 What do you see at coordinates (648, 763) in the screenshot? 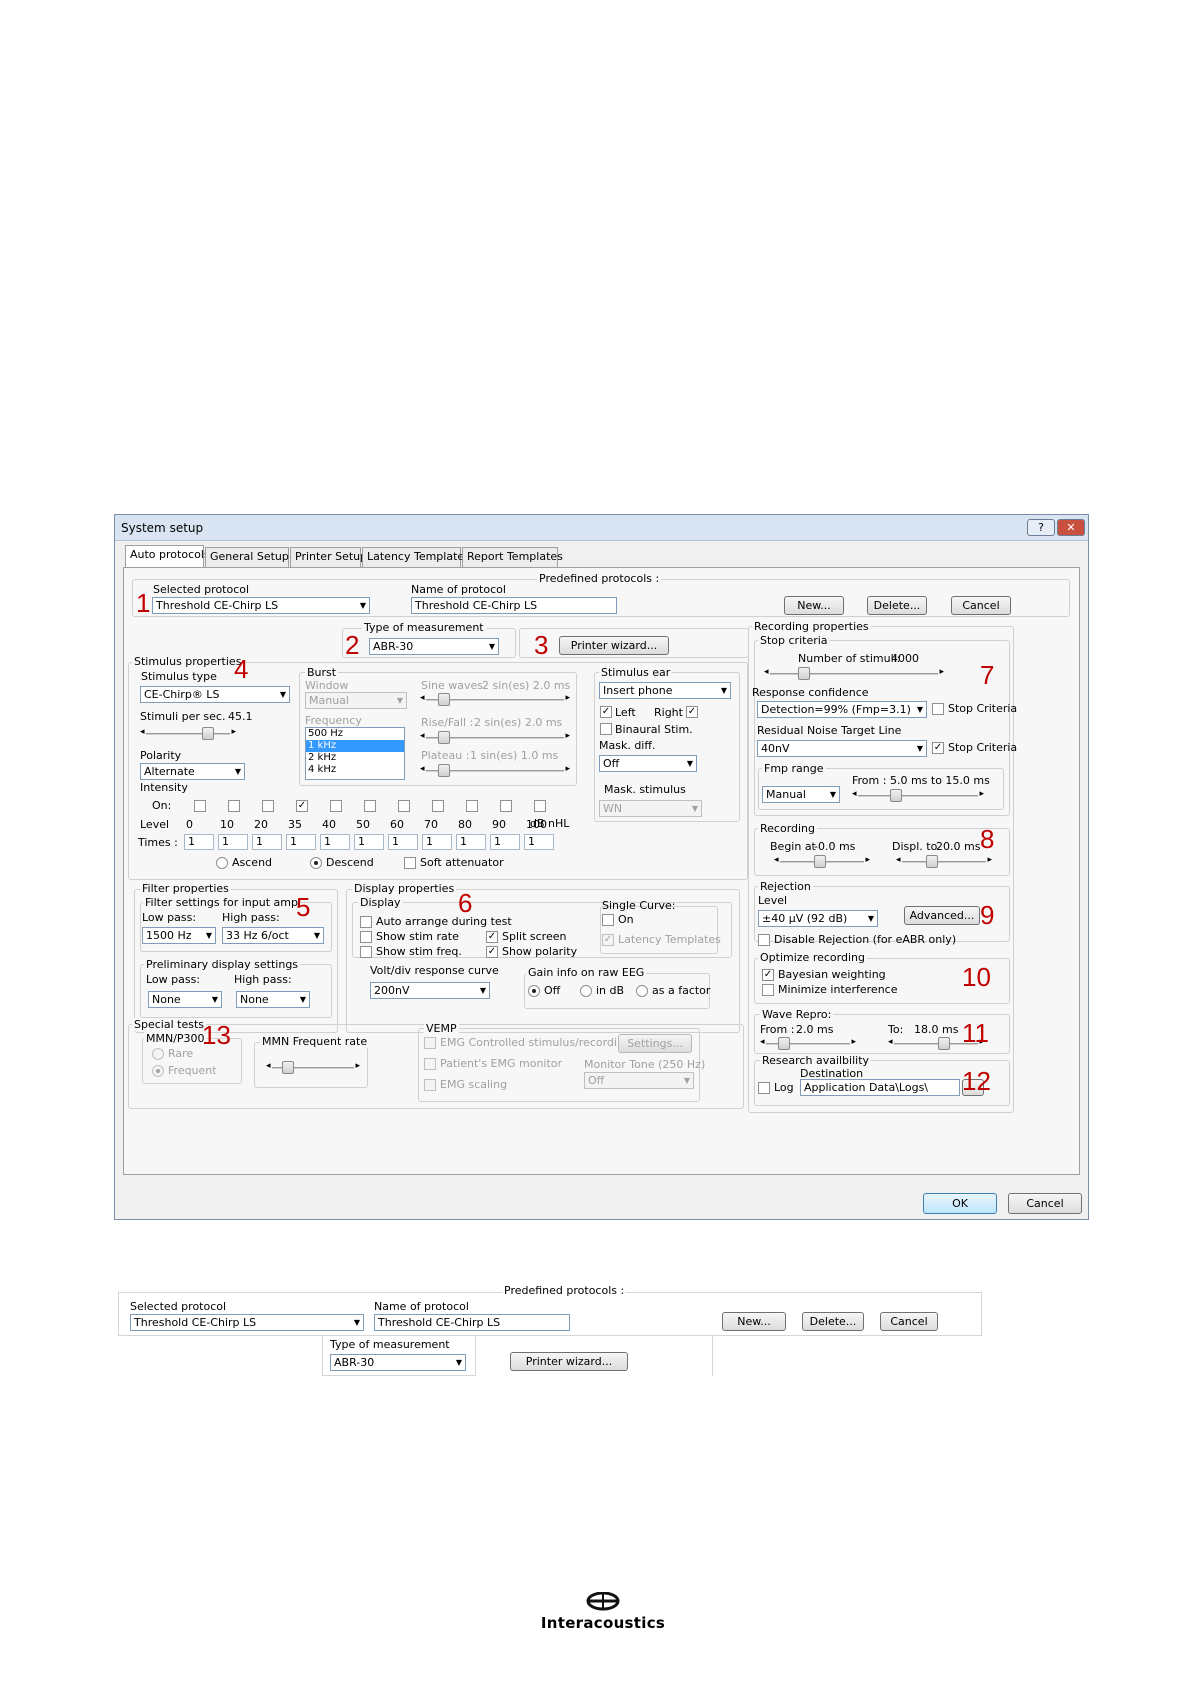
I see `mask-diff-select: Off ▼` at bounding box center [648, 763].